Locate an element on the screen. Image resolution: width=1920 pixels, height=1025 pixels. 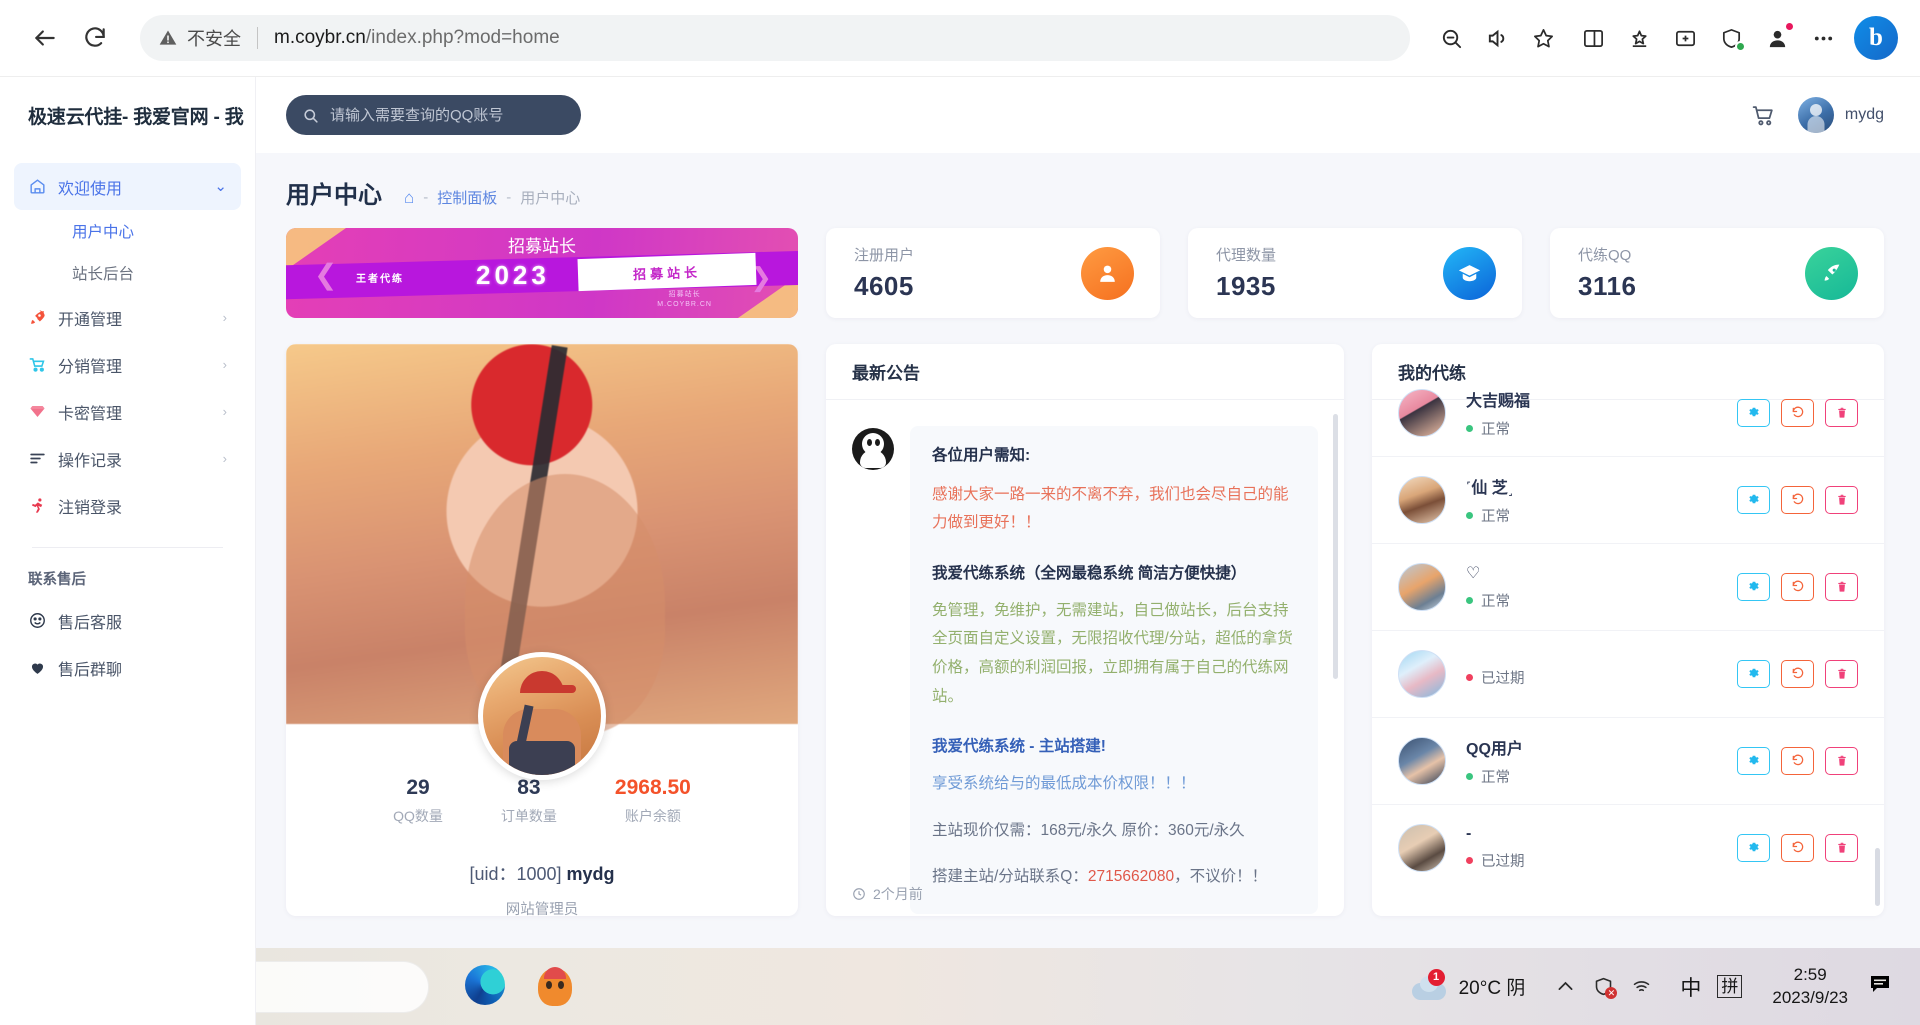
banner-plate-text: 招募站长 is located at coordinates (667, 273).